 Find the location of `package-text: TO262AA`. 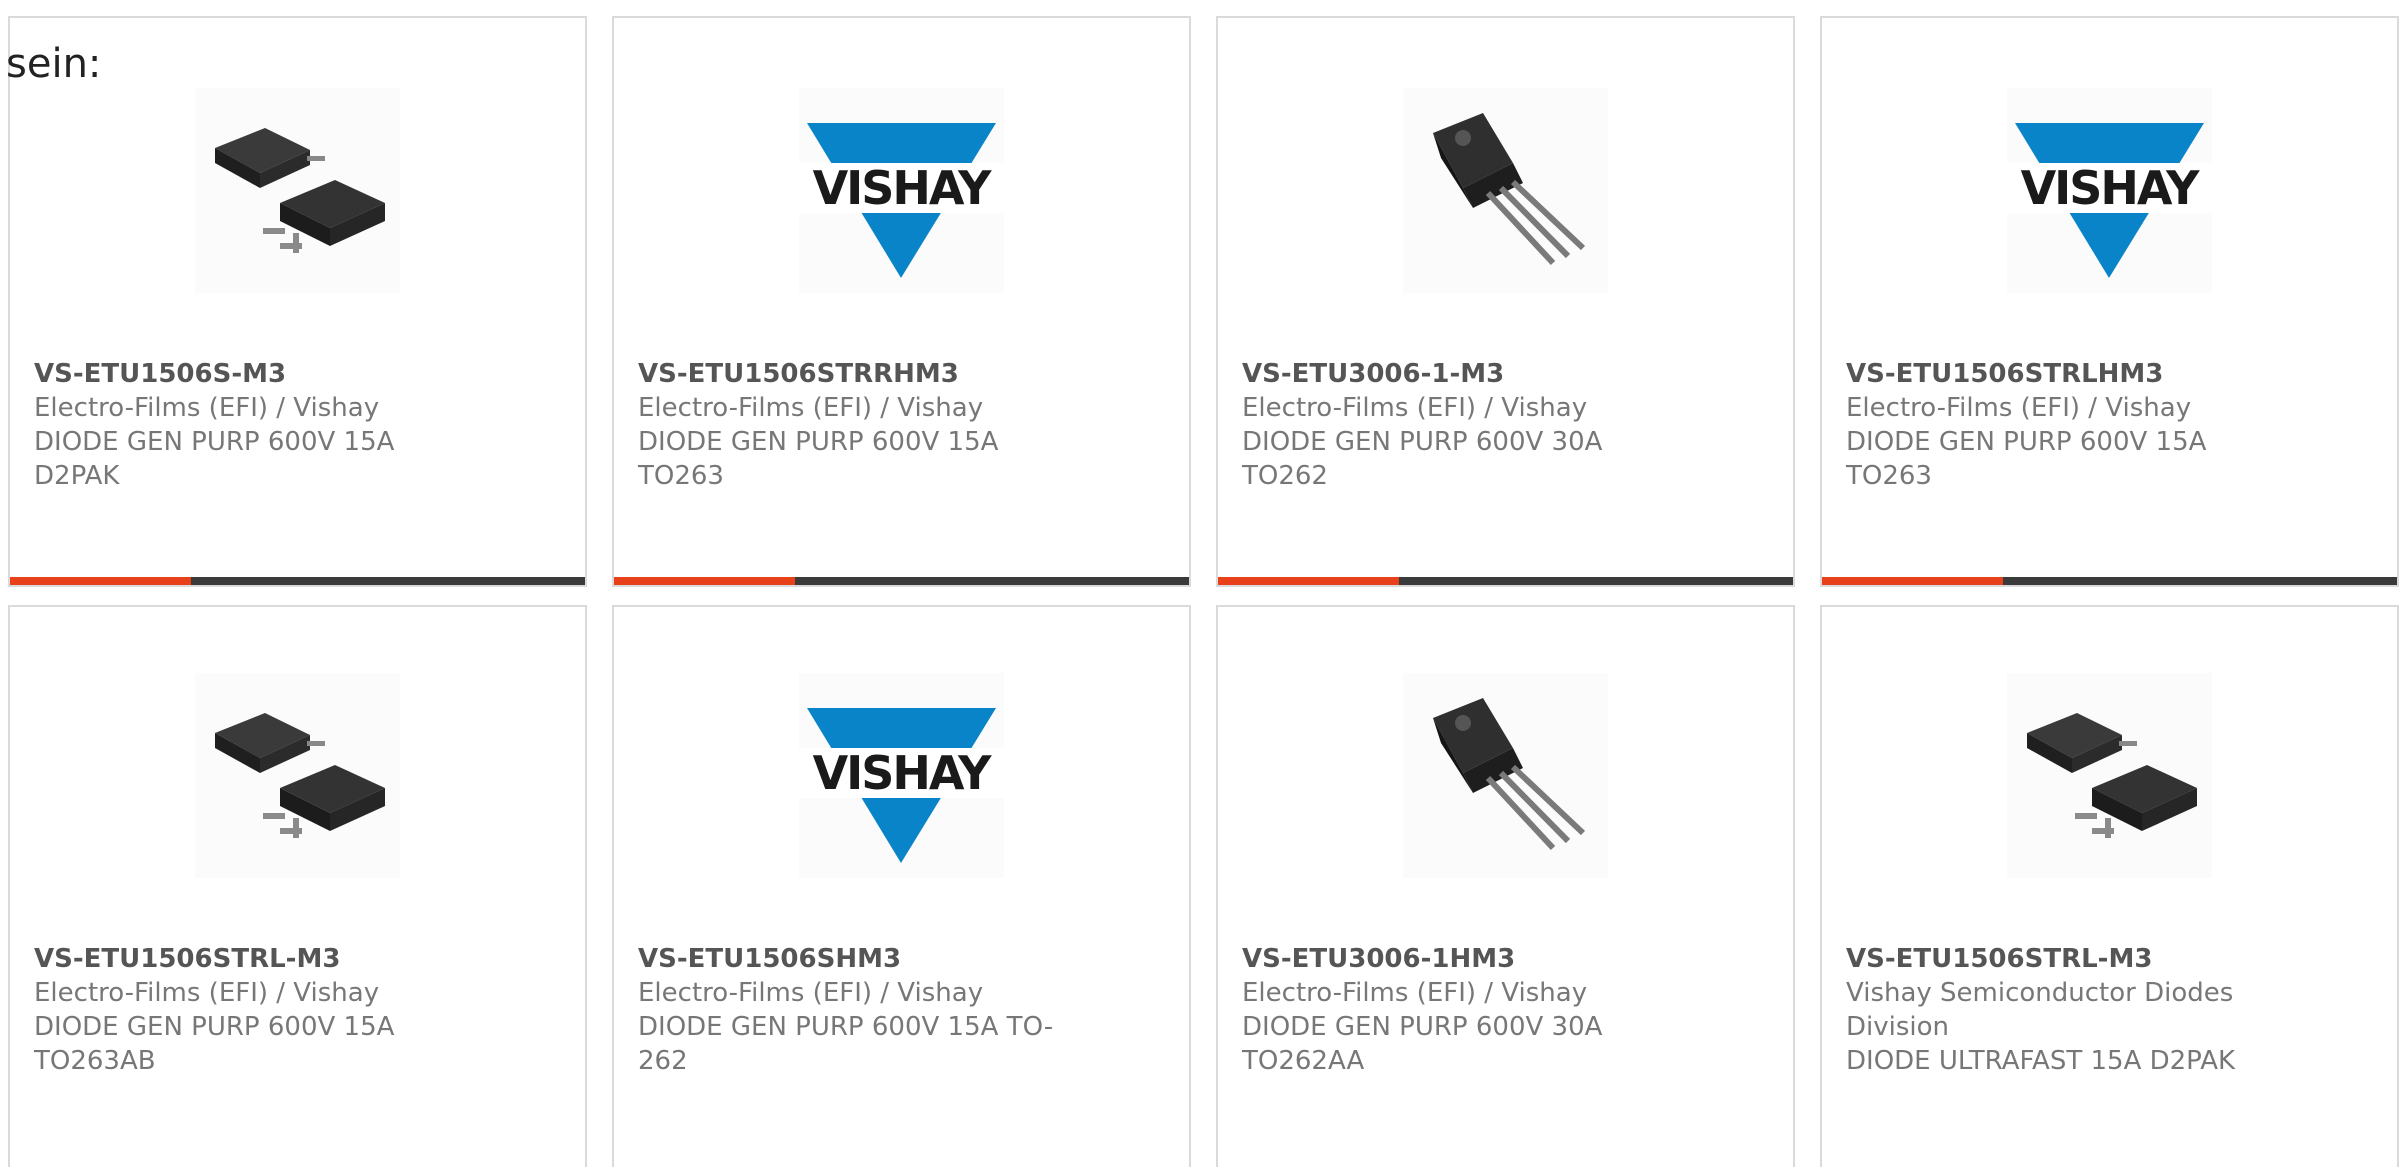

package-text: TO262AA is located at coordinates (1303, 1061).